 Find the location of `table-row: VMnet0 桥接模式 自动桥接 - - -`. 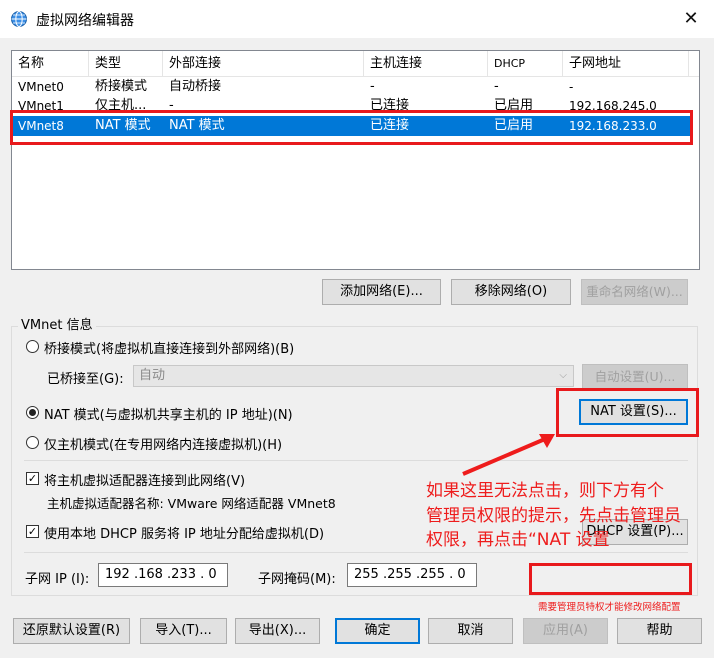

table-row: VMnet0 桥接模式 自动桥接 - - - is located at coordinates (351, 87).